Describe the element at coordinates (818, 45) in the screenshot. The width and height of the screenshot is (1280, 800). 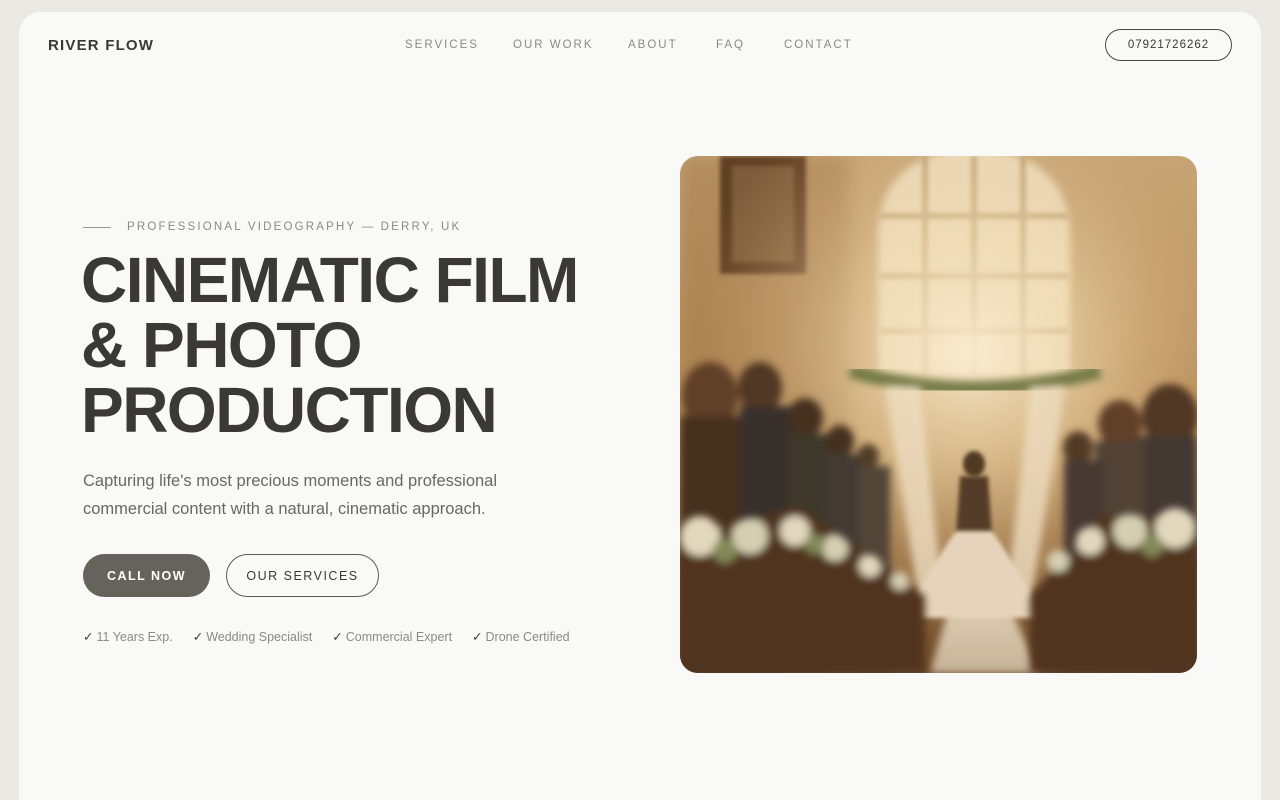
I see `nav-contact: CONTACT` at that location.